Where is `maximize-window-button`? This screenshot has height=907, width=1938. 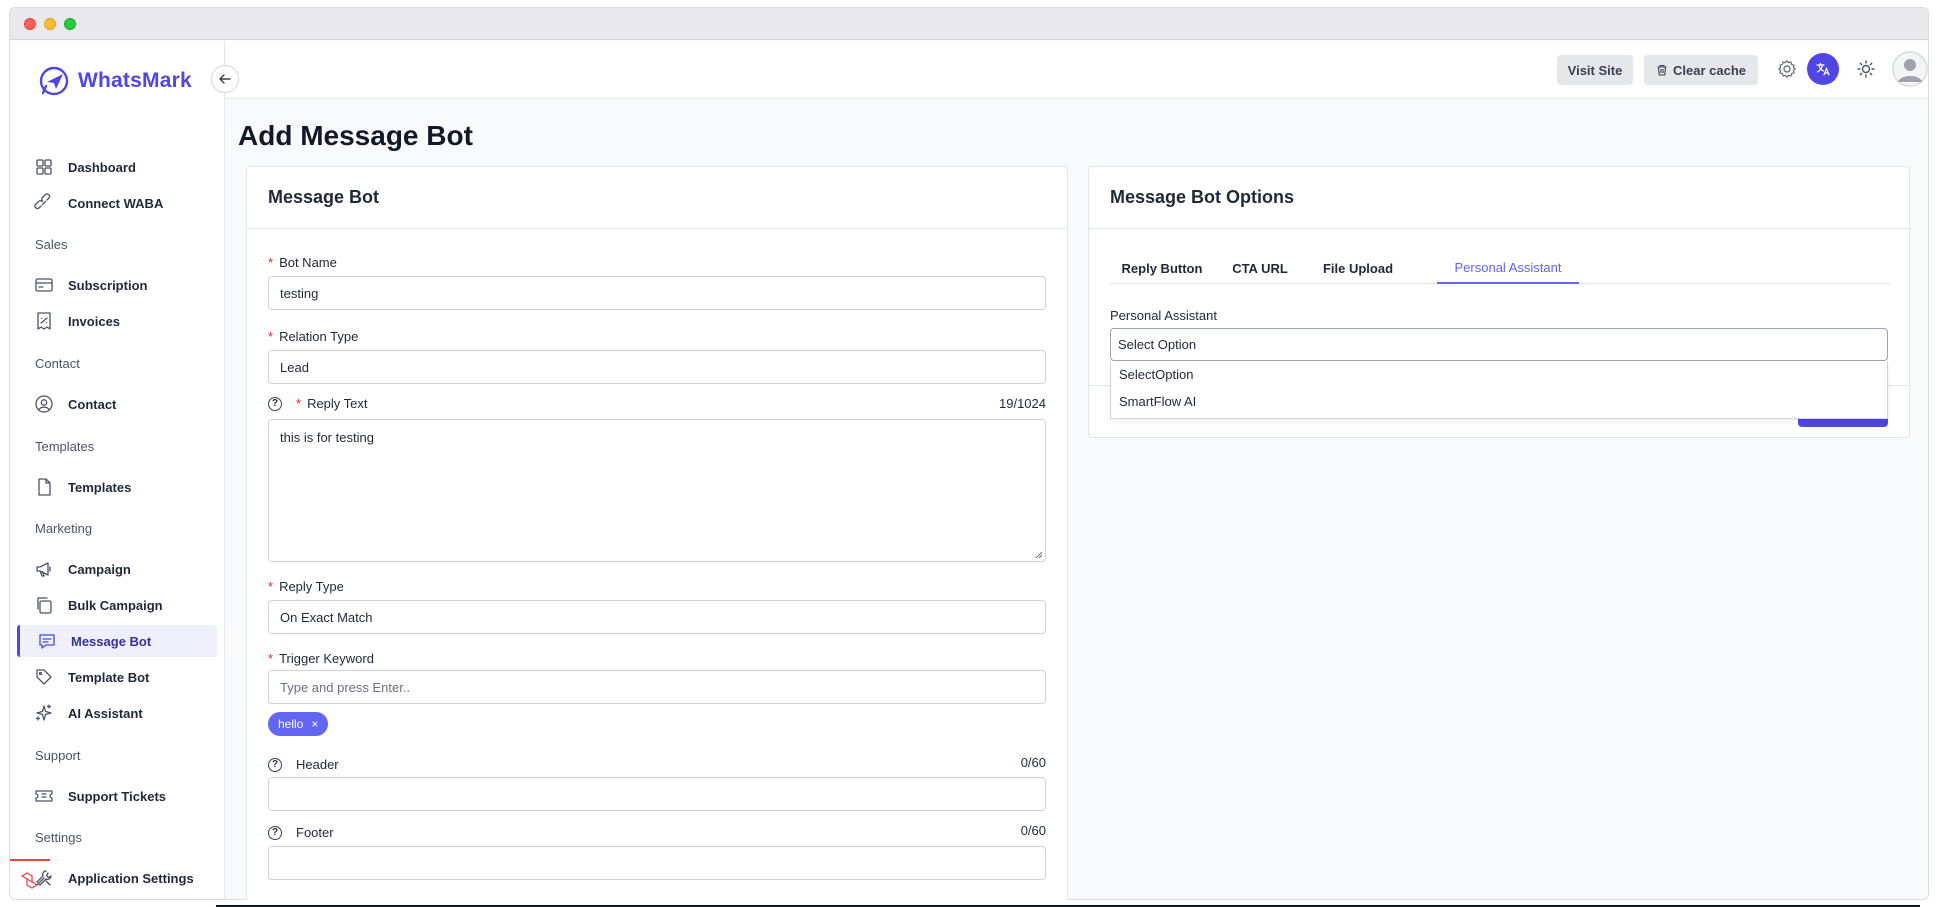
maximize-window-button is located at coordinates (70, 24).